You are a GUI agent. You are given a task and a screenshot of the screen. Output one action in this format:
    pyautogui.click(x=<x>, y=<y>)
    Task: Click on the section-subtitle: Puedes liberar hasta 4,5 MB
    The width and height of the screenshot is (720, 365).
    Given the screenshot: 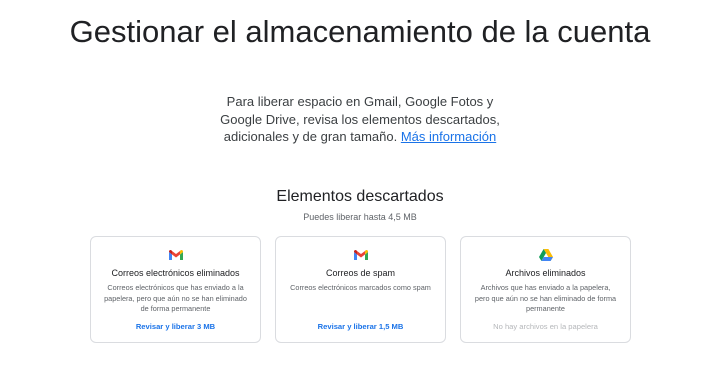 What is the action you would take?
    pyautogui.click(x=360, y=217)
    